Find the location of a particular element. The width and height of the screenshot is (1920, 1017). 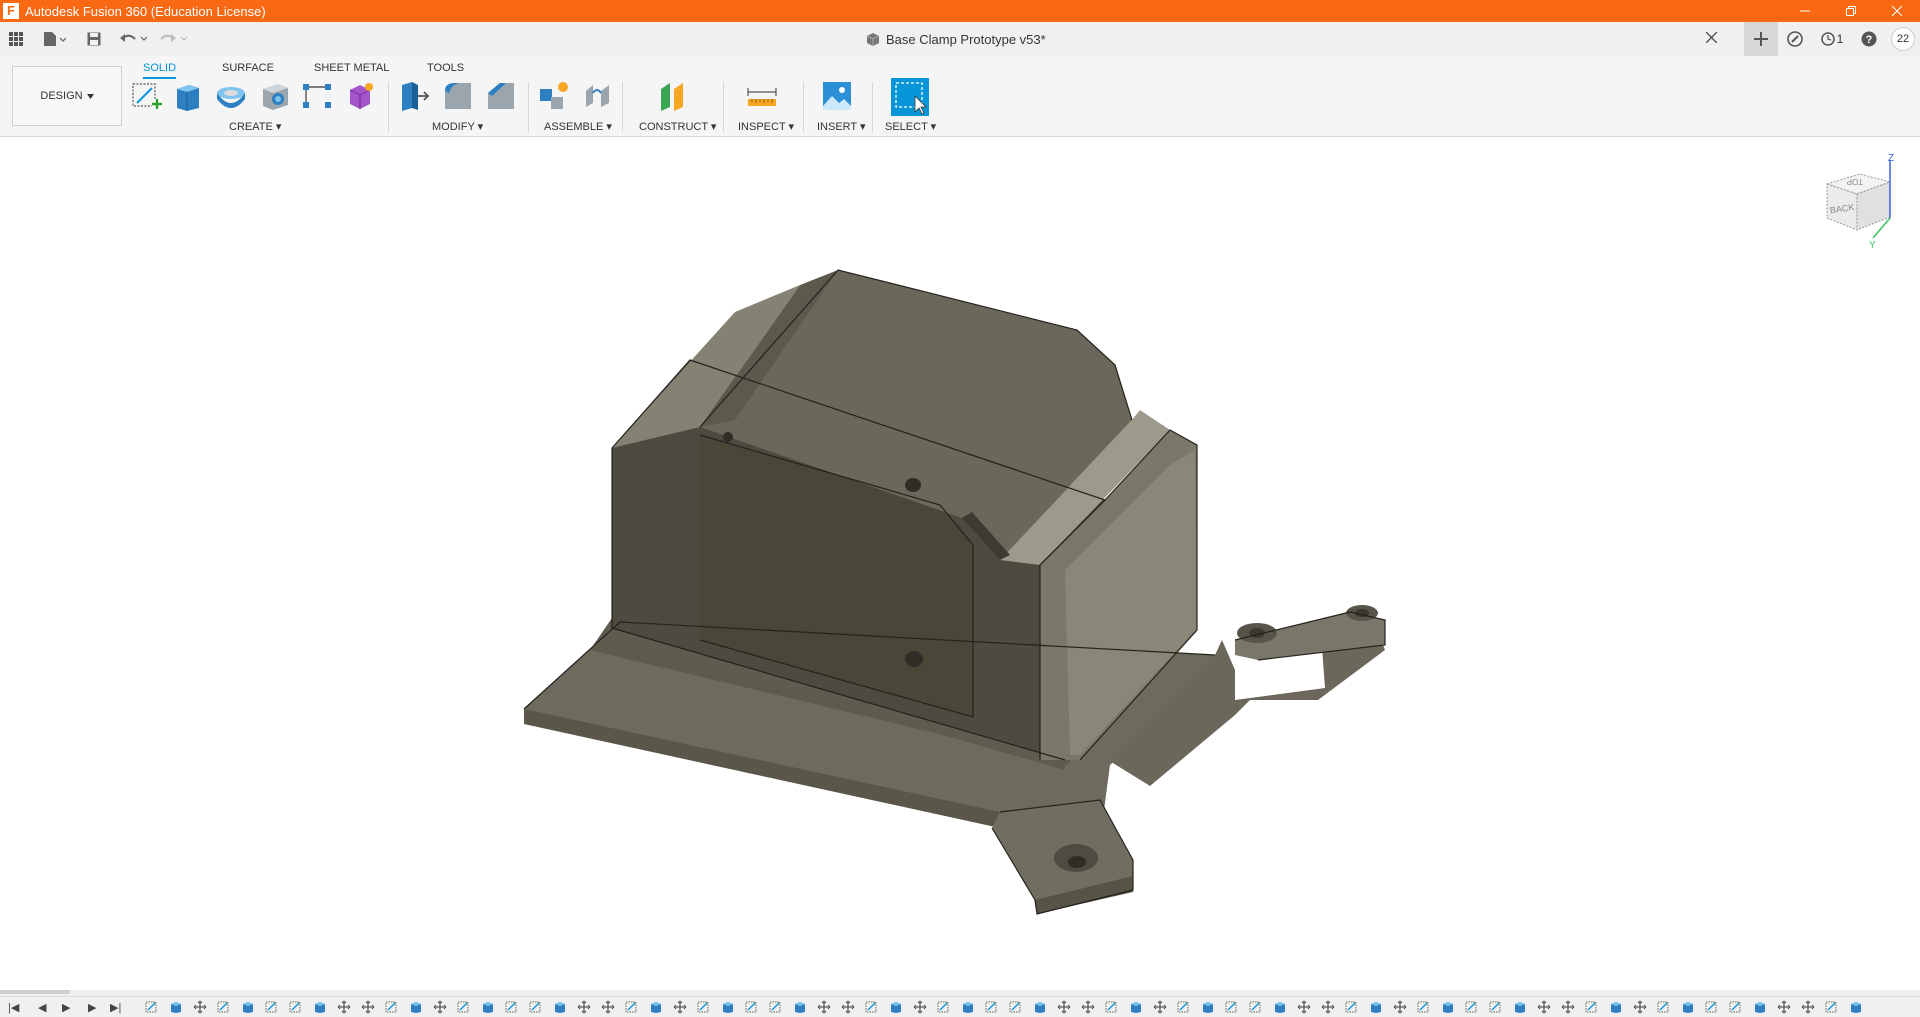

create-form-icon is located at coordinates (360, 96).